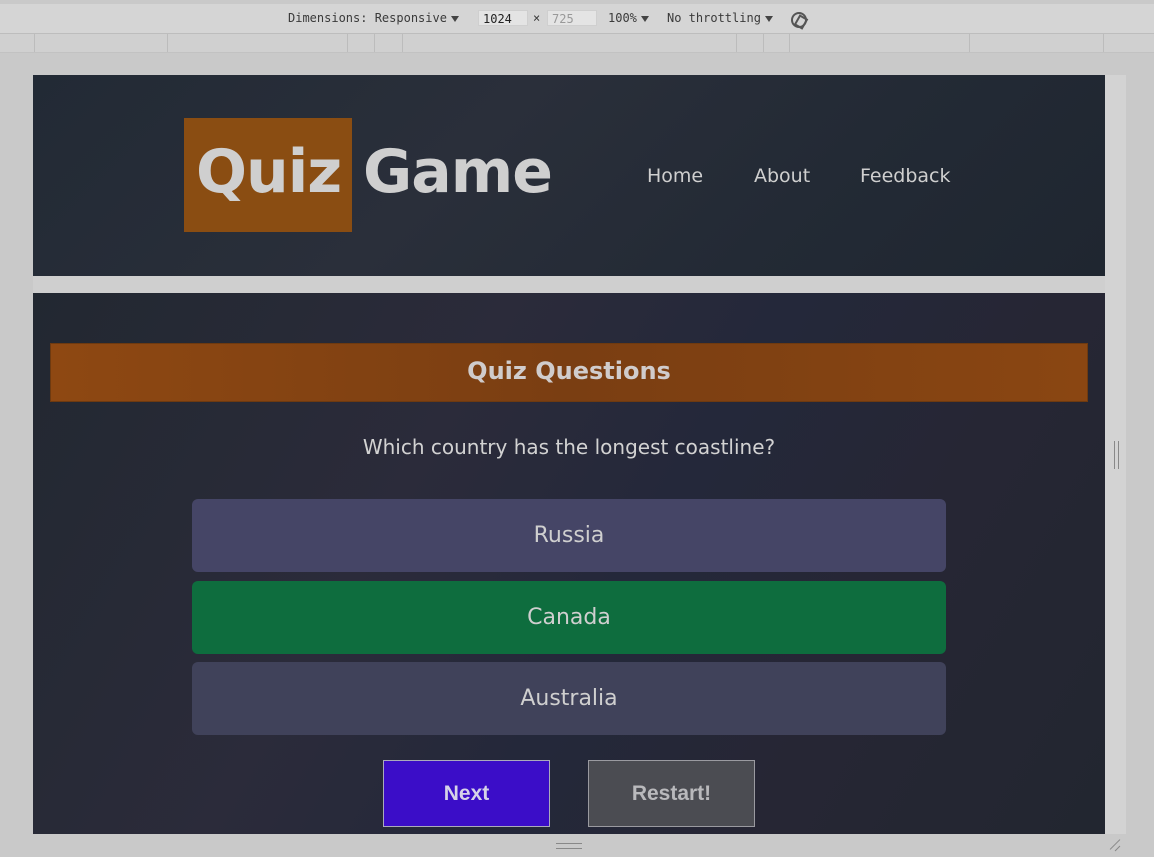 The image size is (1154, 857). I want to click on zoom-label: 100%, so click(622, 18).